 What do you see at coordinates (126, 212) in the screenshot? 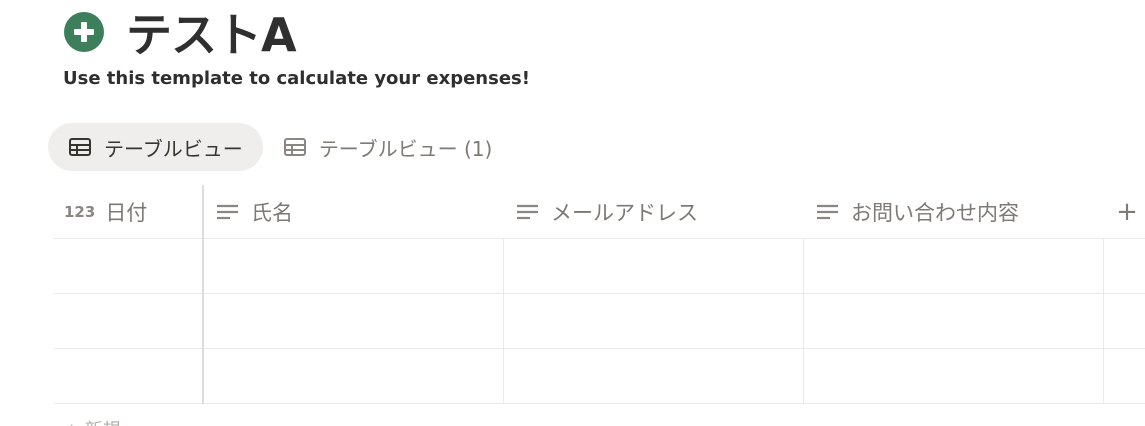
I see `column-label: 日付` at bounding box center [126, 212].